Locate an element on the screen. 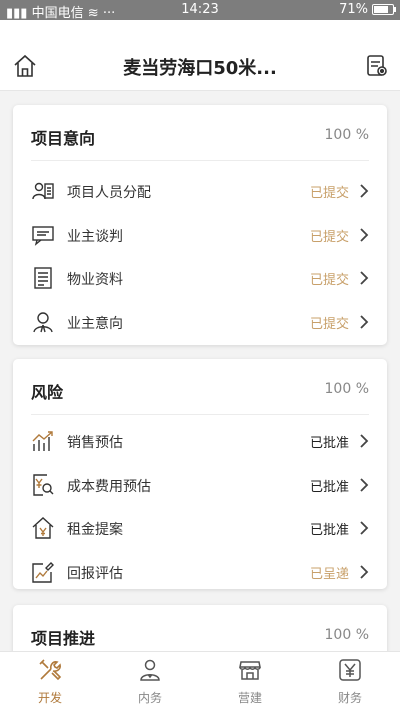 The image size is (400, 712). cost-search-icon is located at coordinates (43, 485).